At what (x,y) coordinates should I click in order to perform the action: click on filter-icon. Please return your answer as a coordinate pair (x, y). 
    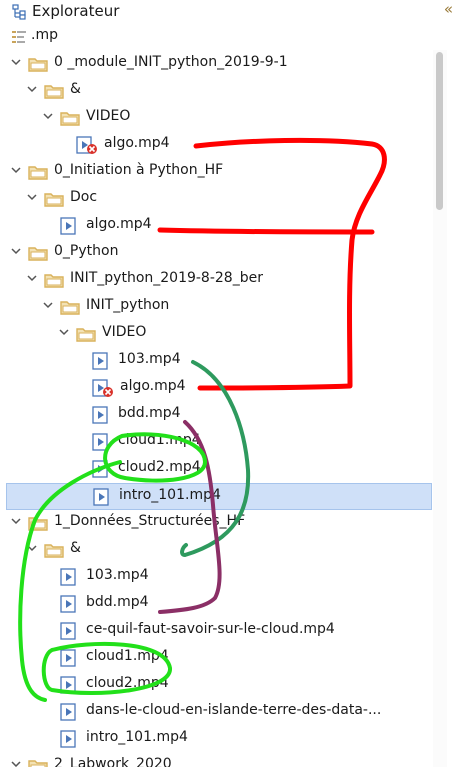
    Looking at the image, I should click on (19, 37).